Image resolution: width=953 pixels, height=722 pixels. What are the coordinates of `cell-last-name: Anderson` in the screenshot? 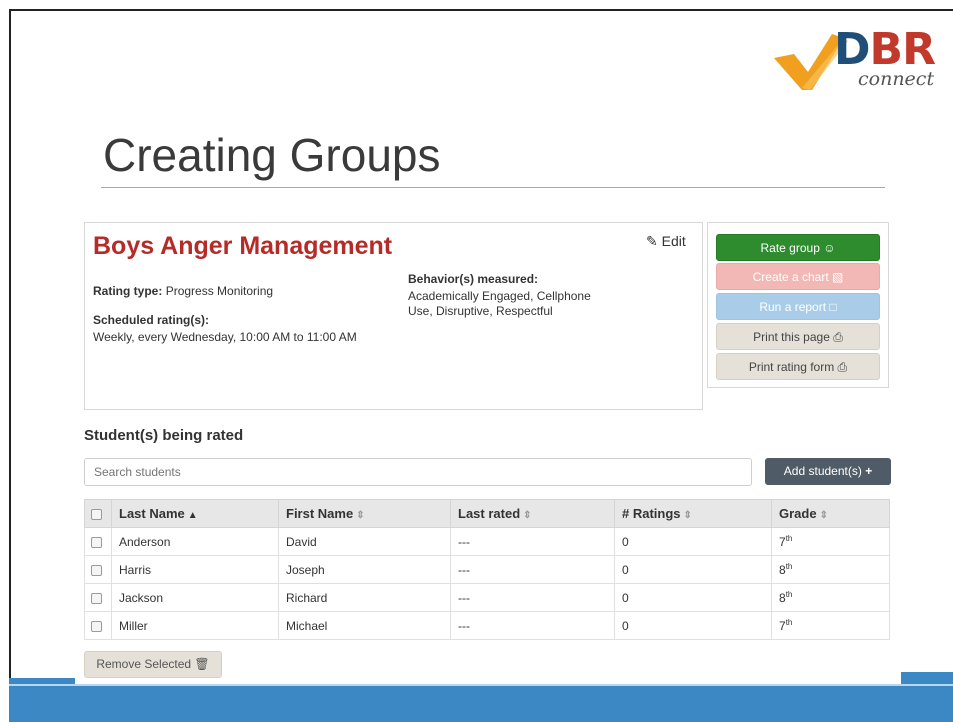 It's located at (195, 541).